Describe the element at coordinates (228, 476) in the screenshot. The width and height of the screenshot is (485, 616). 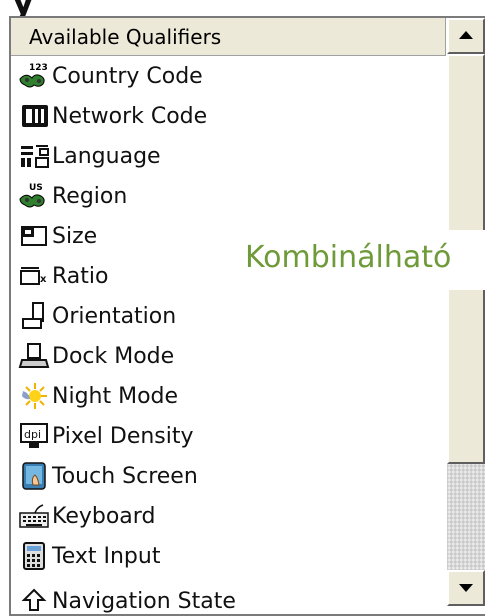
I see `list-item-touch-screen: Touch Screen` at that location.